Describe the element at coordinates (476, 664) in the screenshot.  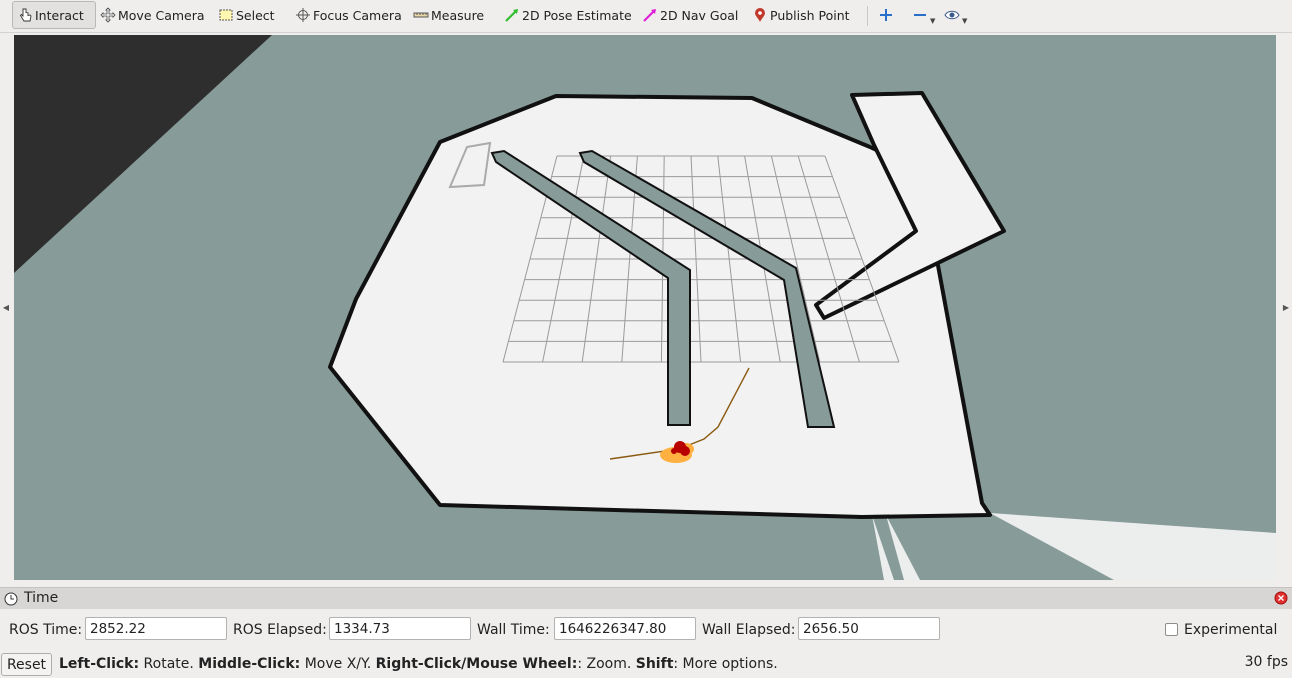
I see `help-key: Right-Click/Mouse Wheel:` at that location.